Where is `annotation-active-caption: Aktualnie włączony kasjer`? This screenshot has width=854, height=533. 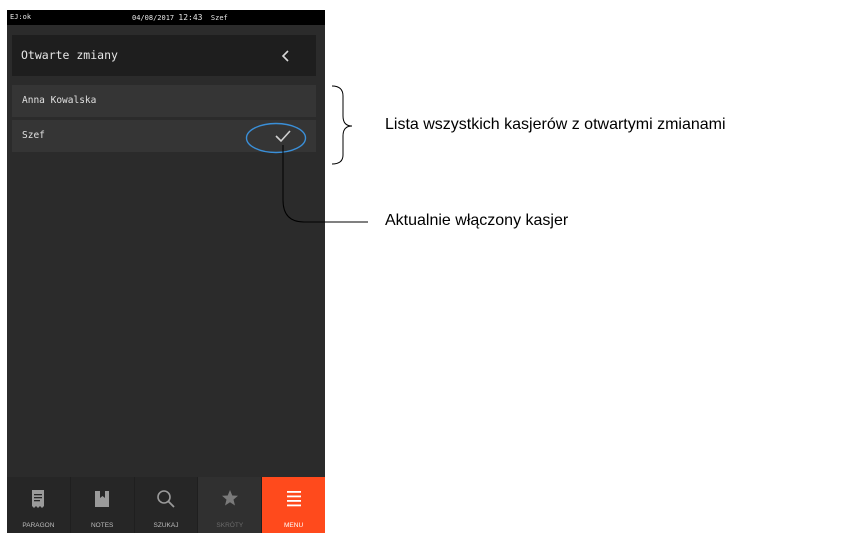 annotation-active-caption: Aktualnie włączony kasjer is located at coordinates (477, 220).